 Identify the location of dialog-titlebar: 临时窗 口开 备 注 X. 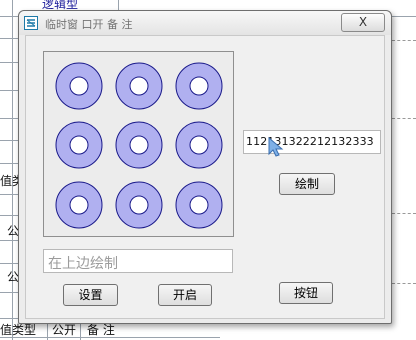
(205, 23).